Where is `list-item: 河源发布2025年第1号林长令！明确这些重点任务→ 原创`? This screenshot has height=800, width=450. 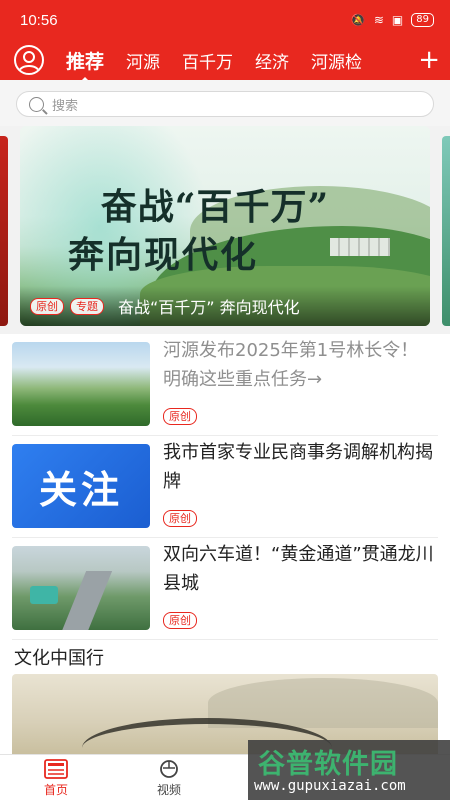
list-item: 河源发布2025年第1号林长令！明确这些重点任务→ 原创 is located at coordinates (225, 386).